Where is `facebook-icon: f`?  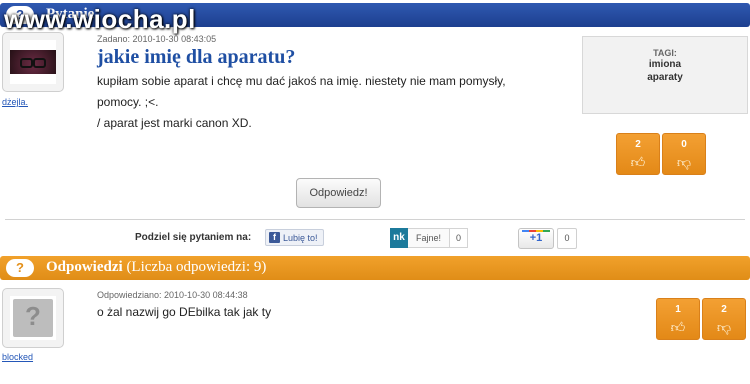 facebook-icon: f is located at coordinates (274, 237).